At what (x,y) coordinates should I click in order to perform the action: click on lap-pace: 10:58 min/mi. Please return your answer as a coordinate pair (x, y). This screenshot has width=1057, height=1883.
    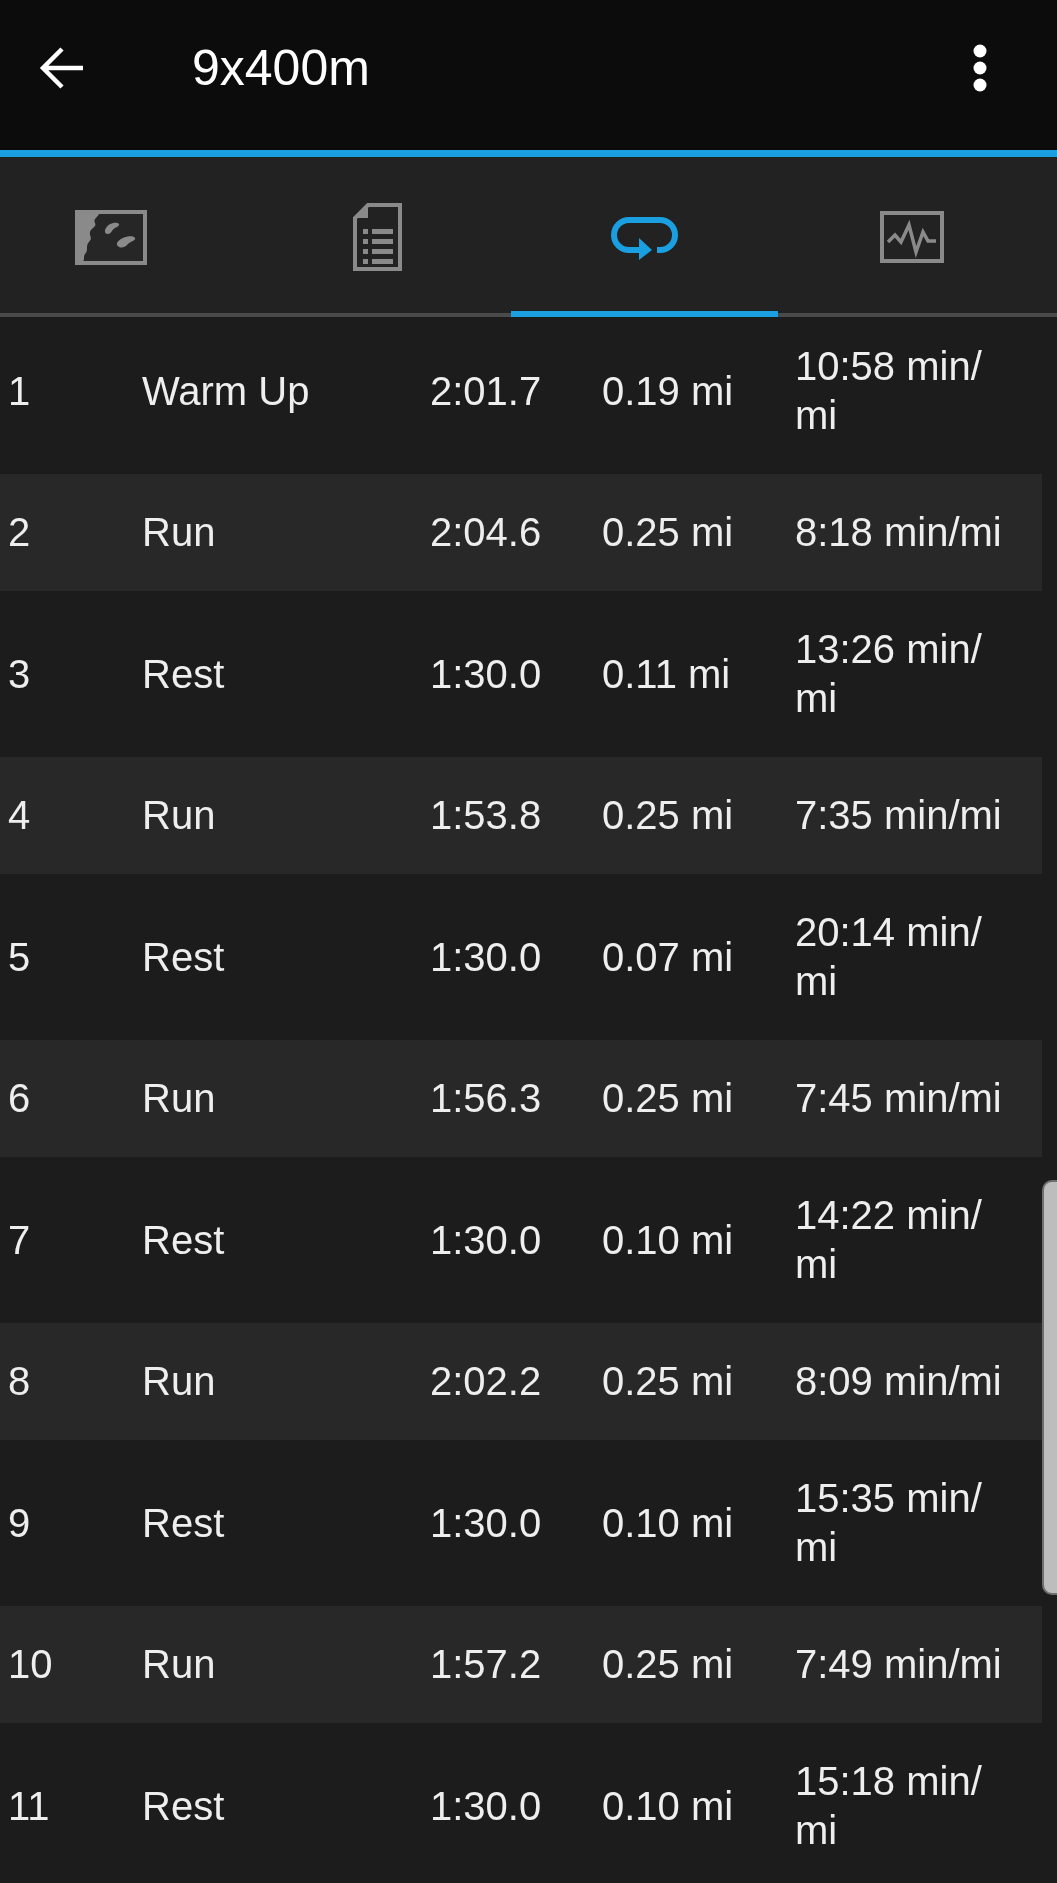
    Looking at the image, I should click on (889, 391).